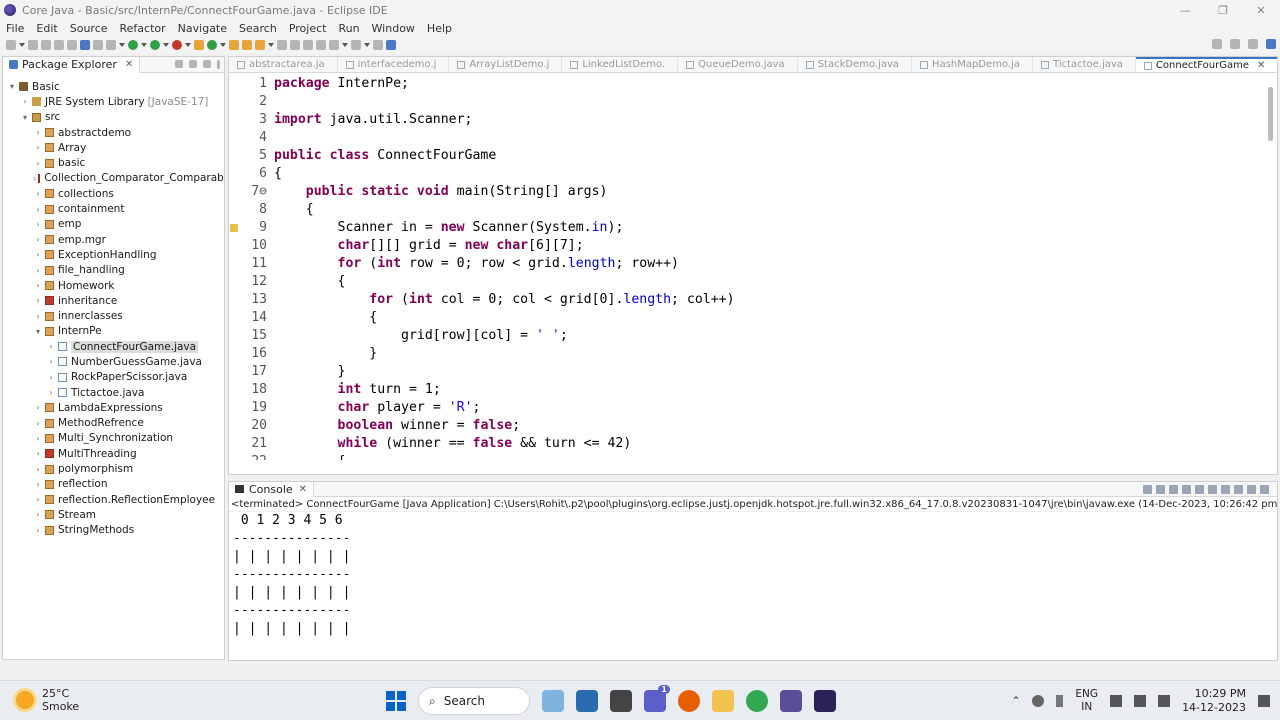 The width and height of the screenshot is (1280, 720). Describe the element at coordinates (46, 45) in the screenshot. I see `save-all-icon` at that location.